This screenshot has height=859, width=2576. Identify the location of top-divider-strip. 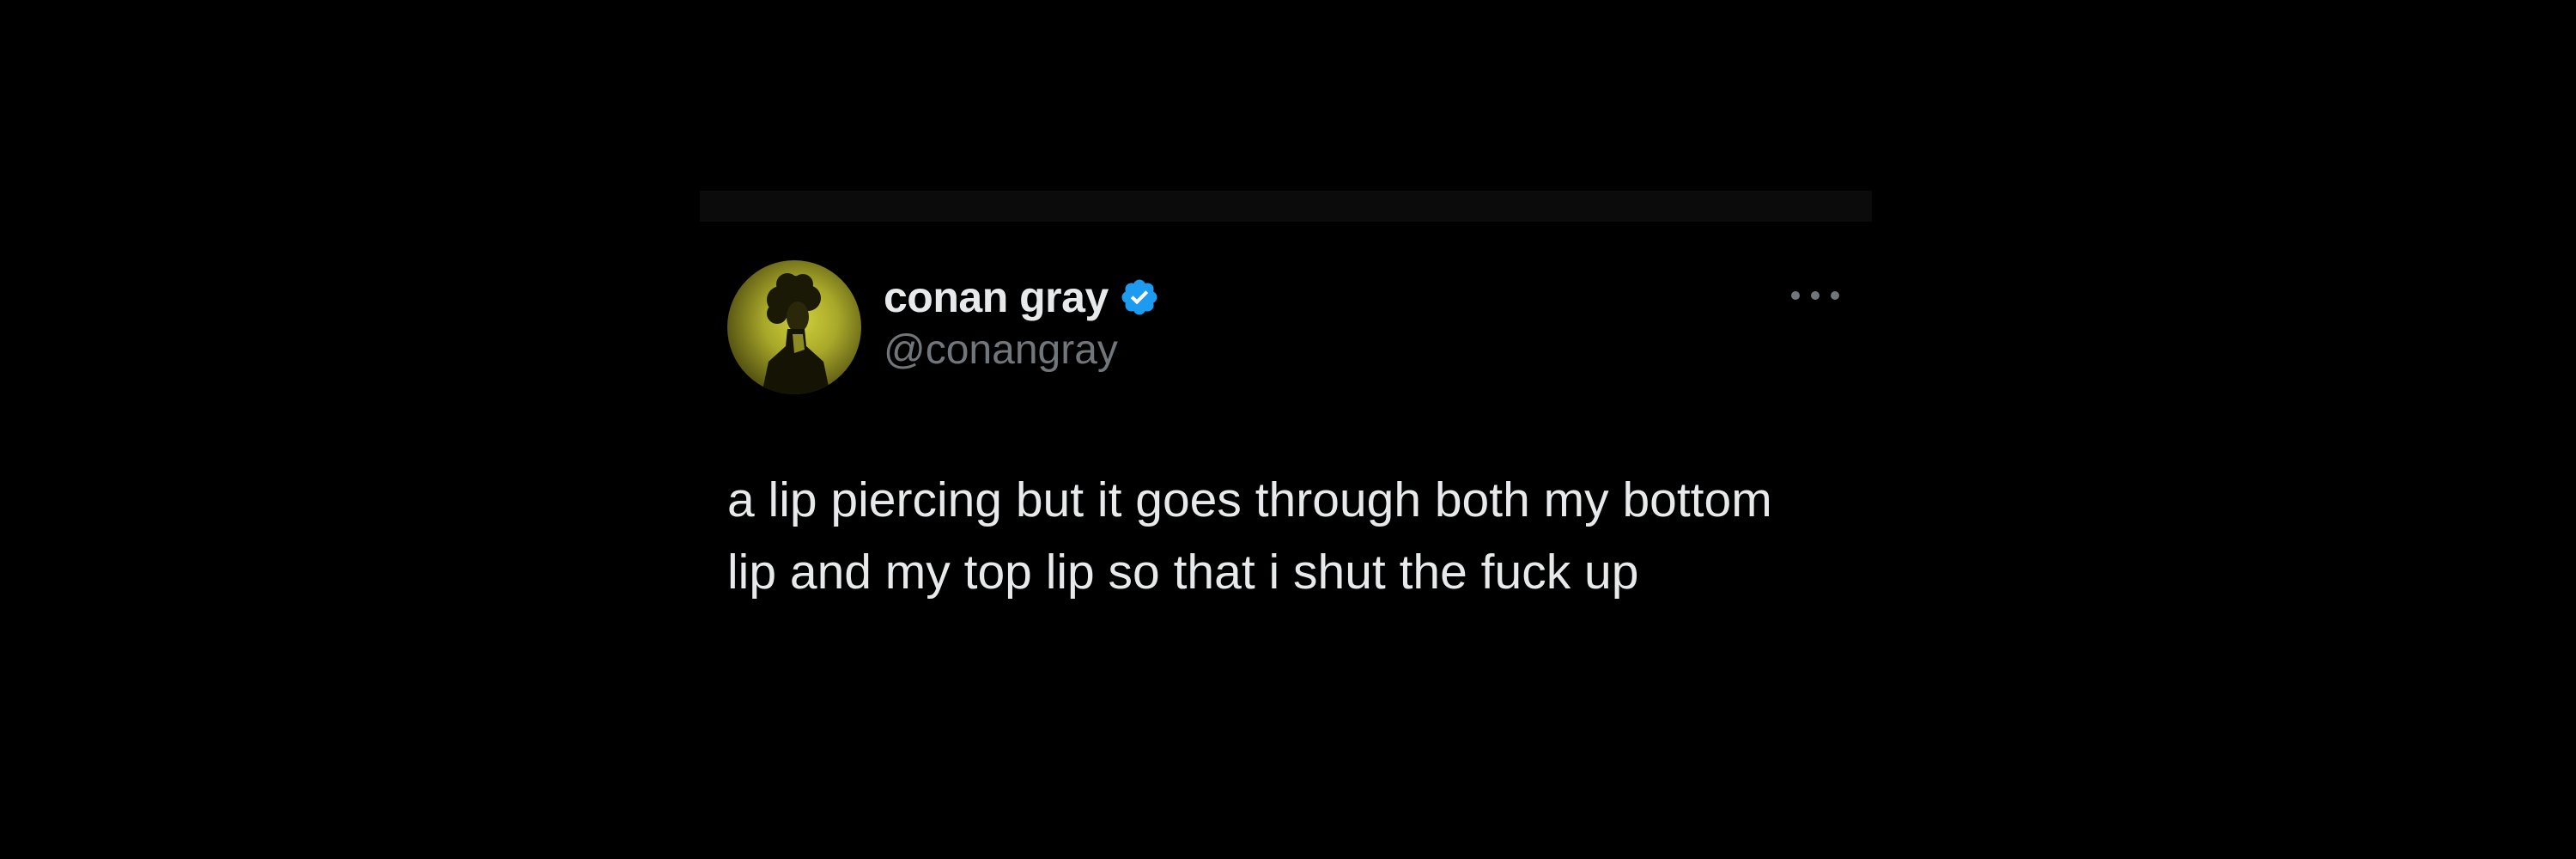
(1286, 207).